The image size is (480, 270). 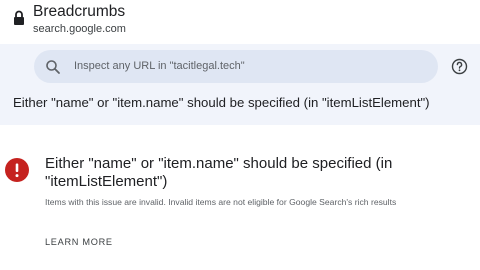 What do you see at coordinates (459, 66) in the screenshot?
I see `help-icon` at bounding box center [459, 66].